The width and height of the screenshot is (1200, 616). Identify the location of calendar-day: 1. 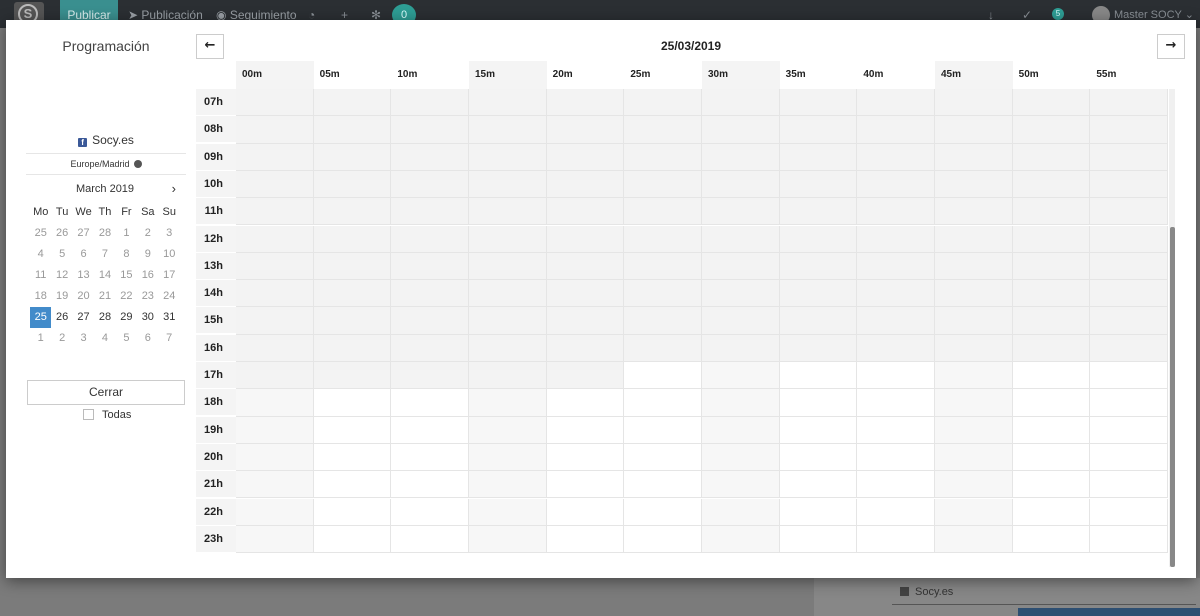
(40, 338).